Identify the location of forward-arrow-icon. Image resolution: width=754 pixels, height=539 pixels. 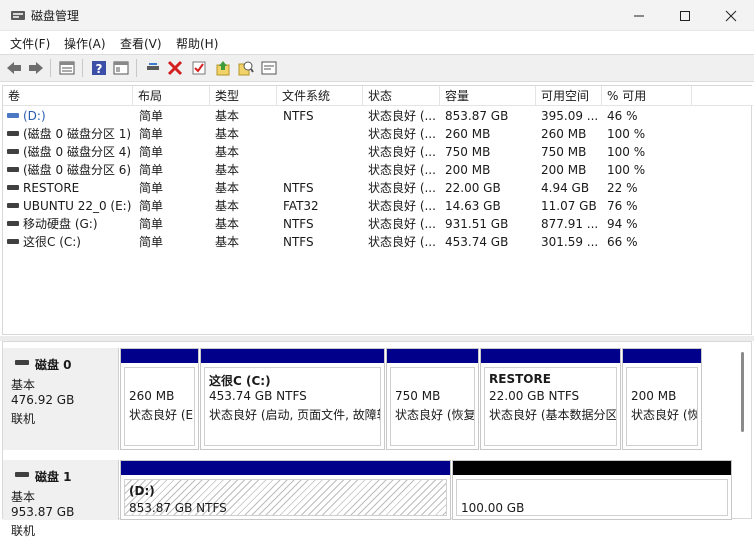
(36, 68).